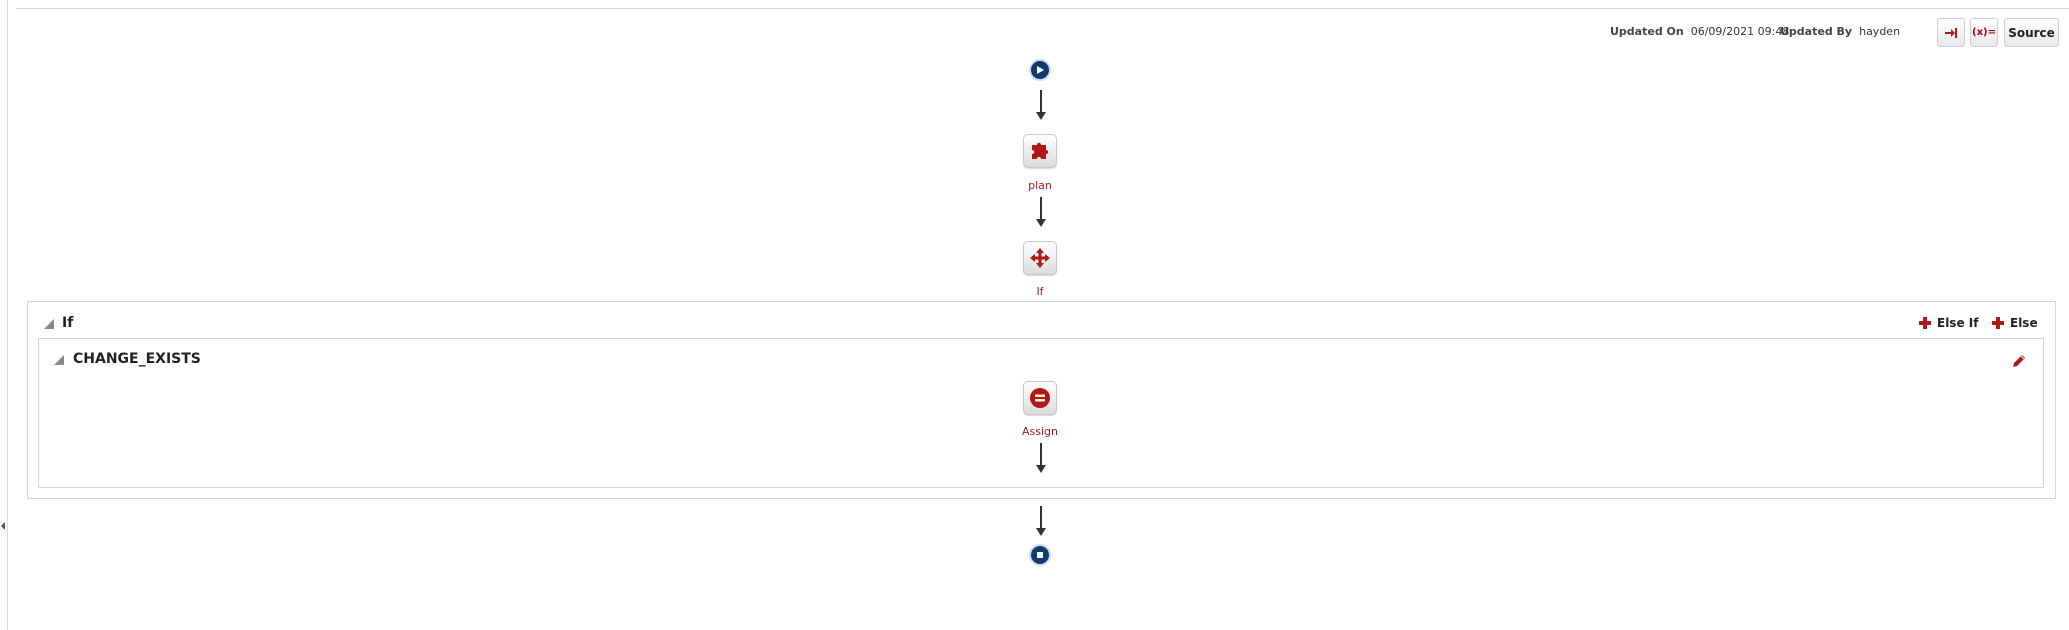  What do you see at coordinates (1958, 323) in the screenshot?
I see `else-if-label: Else If` at bounding box center [1958, 323].